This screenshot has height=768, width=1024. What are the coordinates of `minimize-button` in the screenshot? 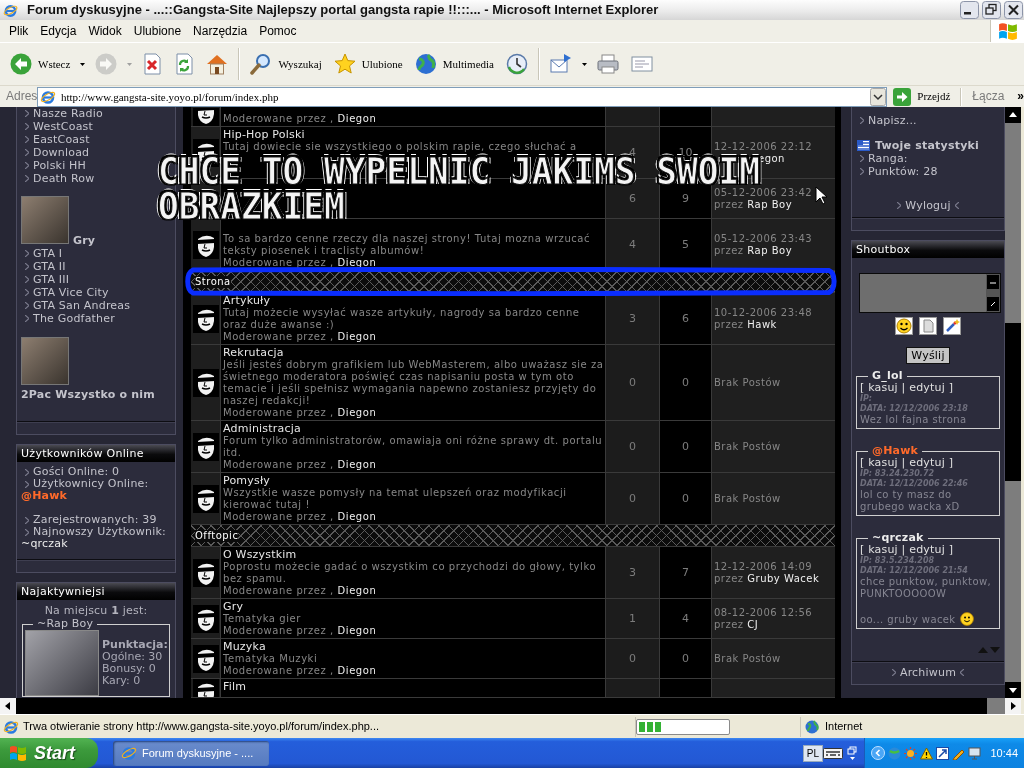 It's located at (969, 10).